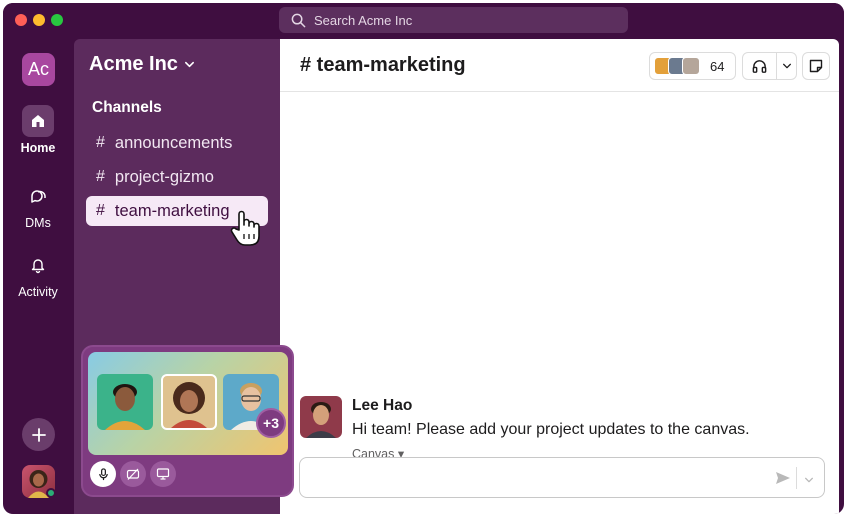 The height and width of the screenshot is (517, 847). What do you see at coordinates (21, 20) in the screenshot?
I see `close-window-button` at bounding box center [21, 20].